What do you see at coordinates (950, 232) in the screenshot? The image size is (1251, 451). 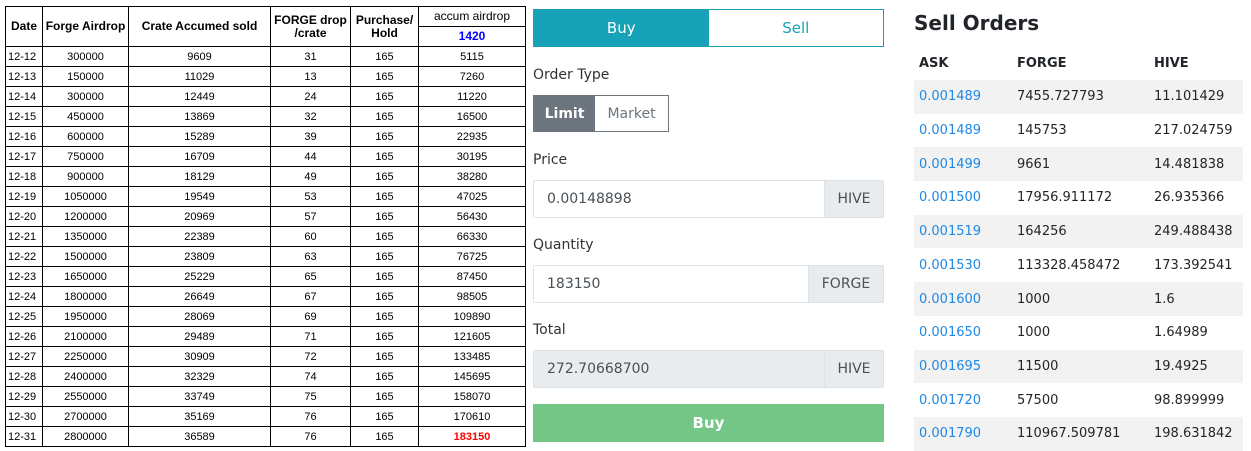 I see `ask-price-link: 0.001519` at bounding box center [950, 232].